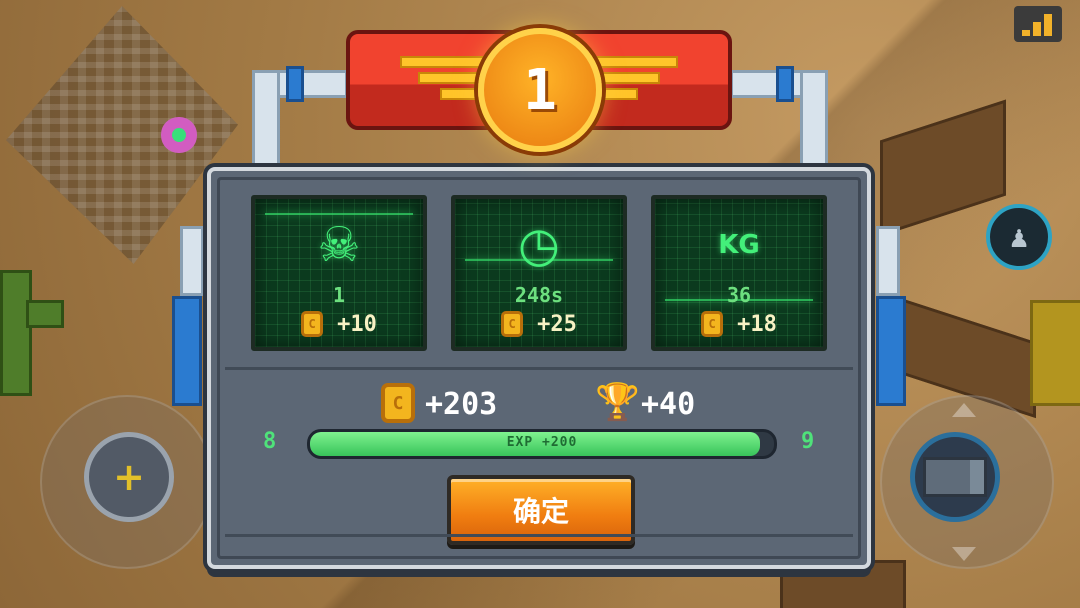 This screenshot has height=608, width=1080. I want to click on team-icon: ♟, so click(1019, 237).